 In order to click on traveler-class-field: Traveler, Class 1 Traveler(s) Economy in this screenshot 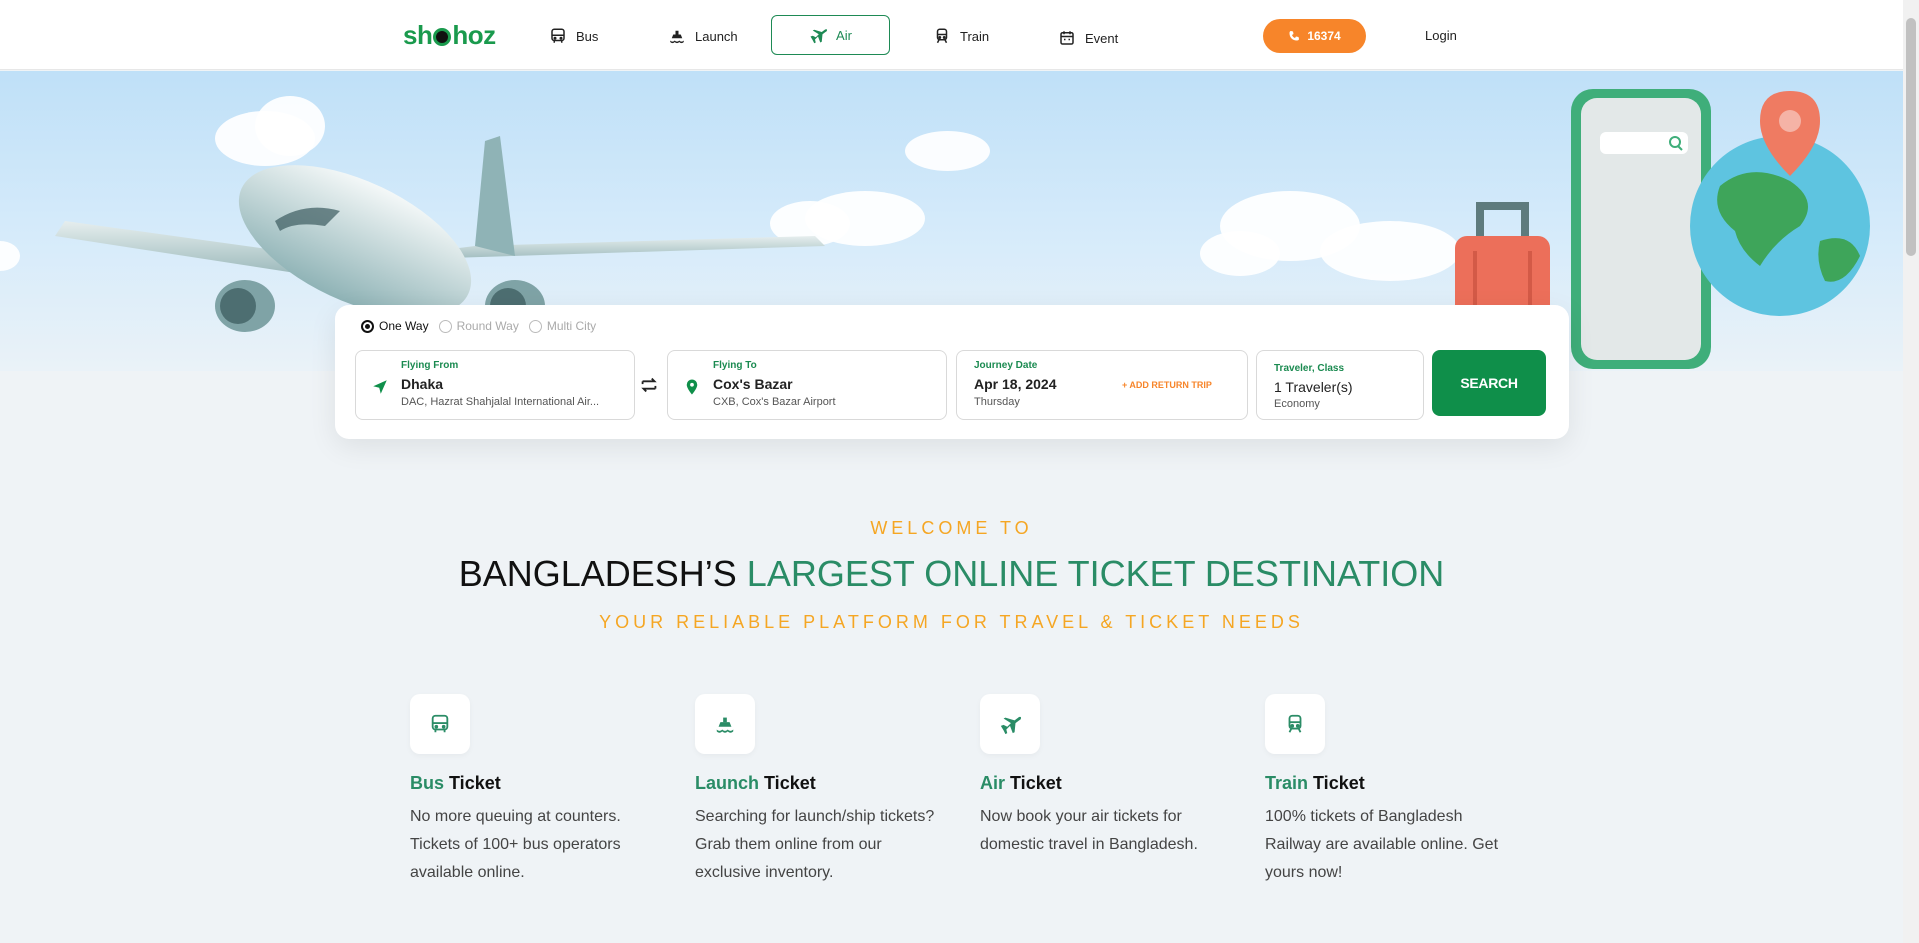, I will do `click(1340, 385)`.